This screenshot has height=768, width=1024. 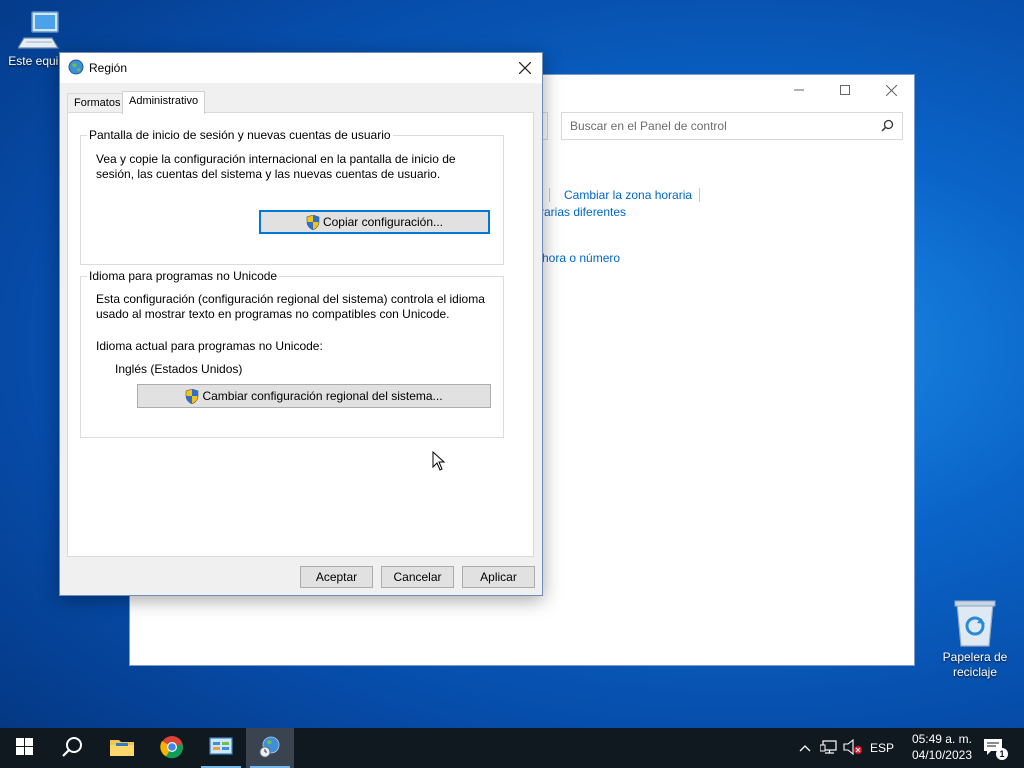 What do you see at coordinates (975, 625) in the screenshot?
I see `recycle-bin-icon` at bounding box center [975, 625].